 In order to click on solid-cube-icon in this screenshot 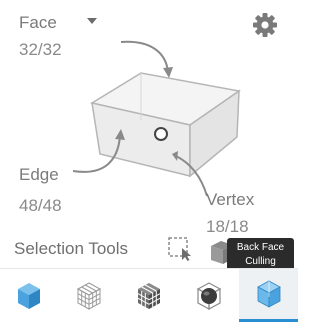, I will do `click(29, 295)`.